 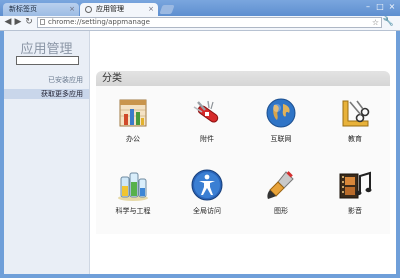 I want to click on education-tools-icon, so click(x=356, y=113).